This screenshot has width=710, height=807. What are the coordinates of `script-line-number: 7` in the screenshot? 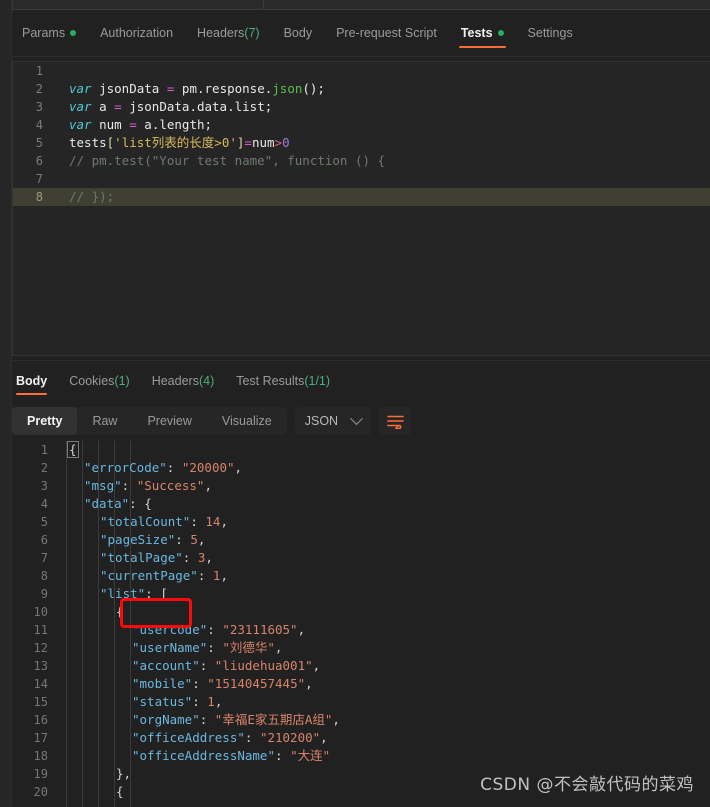 It's located at (39, 179).